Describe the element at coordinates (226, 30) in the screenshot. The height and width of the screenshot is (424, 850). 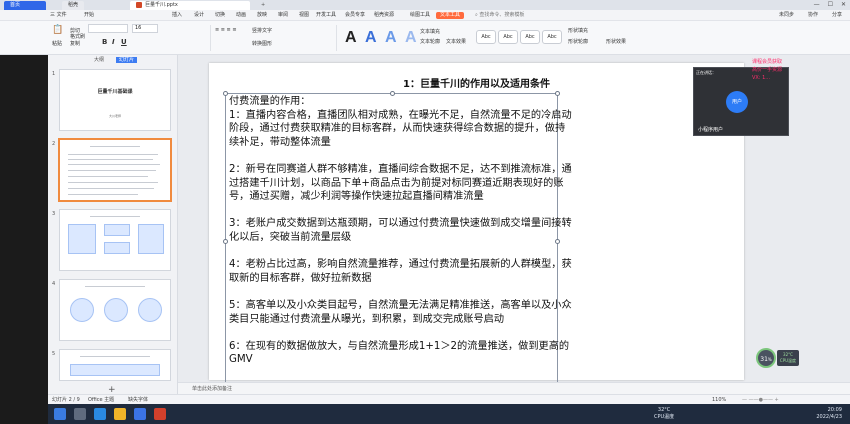
I see `align-tools: ≡ ≡ ≡ ≡` at that location.